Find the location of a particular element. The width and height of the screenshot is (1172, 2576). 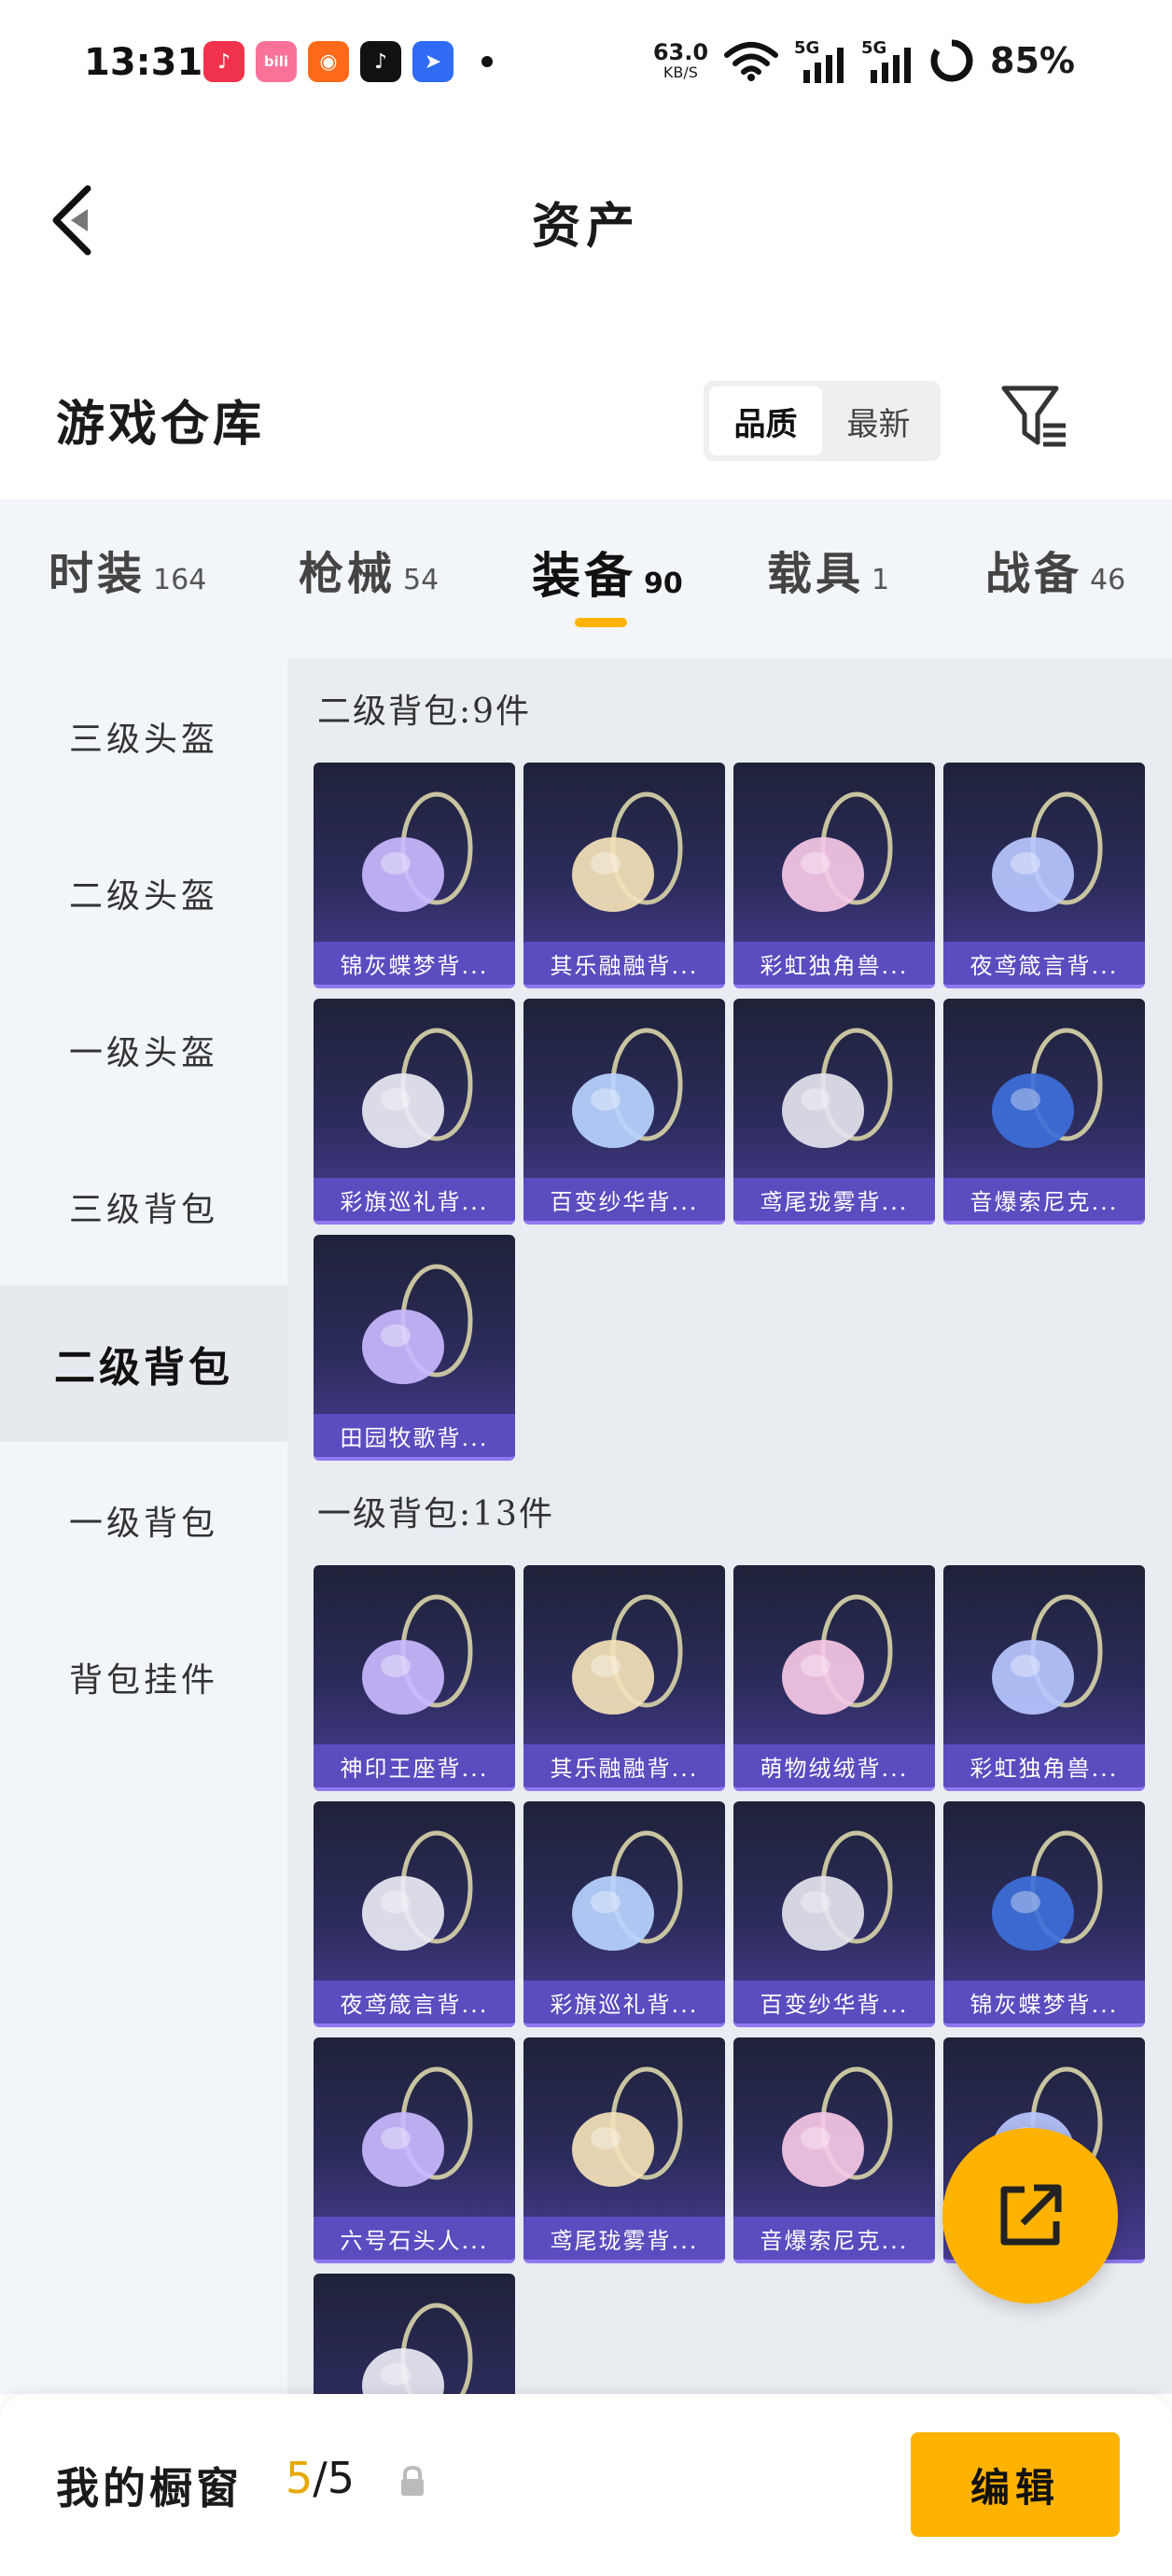

battery-ring-icon is located at coordinates (951, 60).